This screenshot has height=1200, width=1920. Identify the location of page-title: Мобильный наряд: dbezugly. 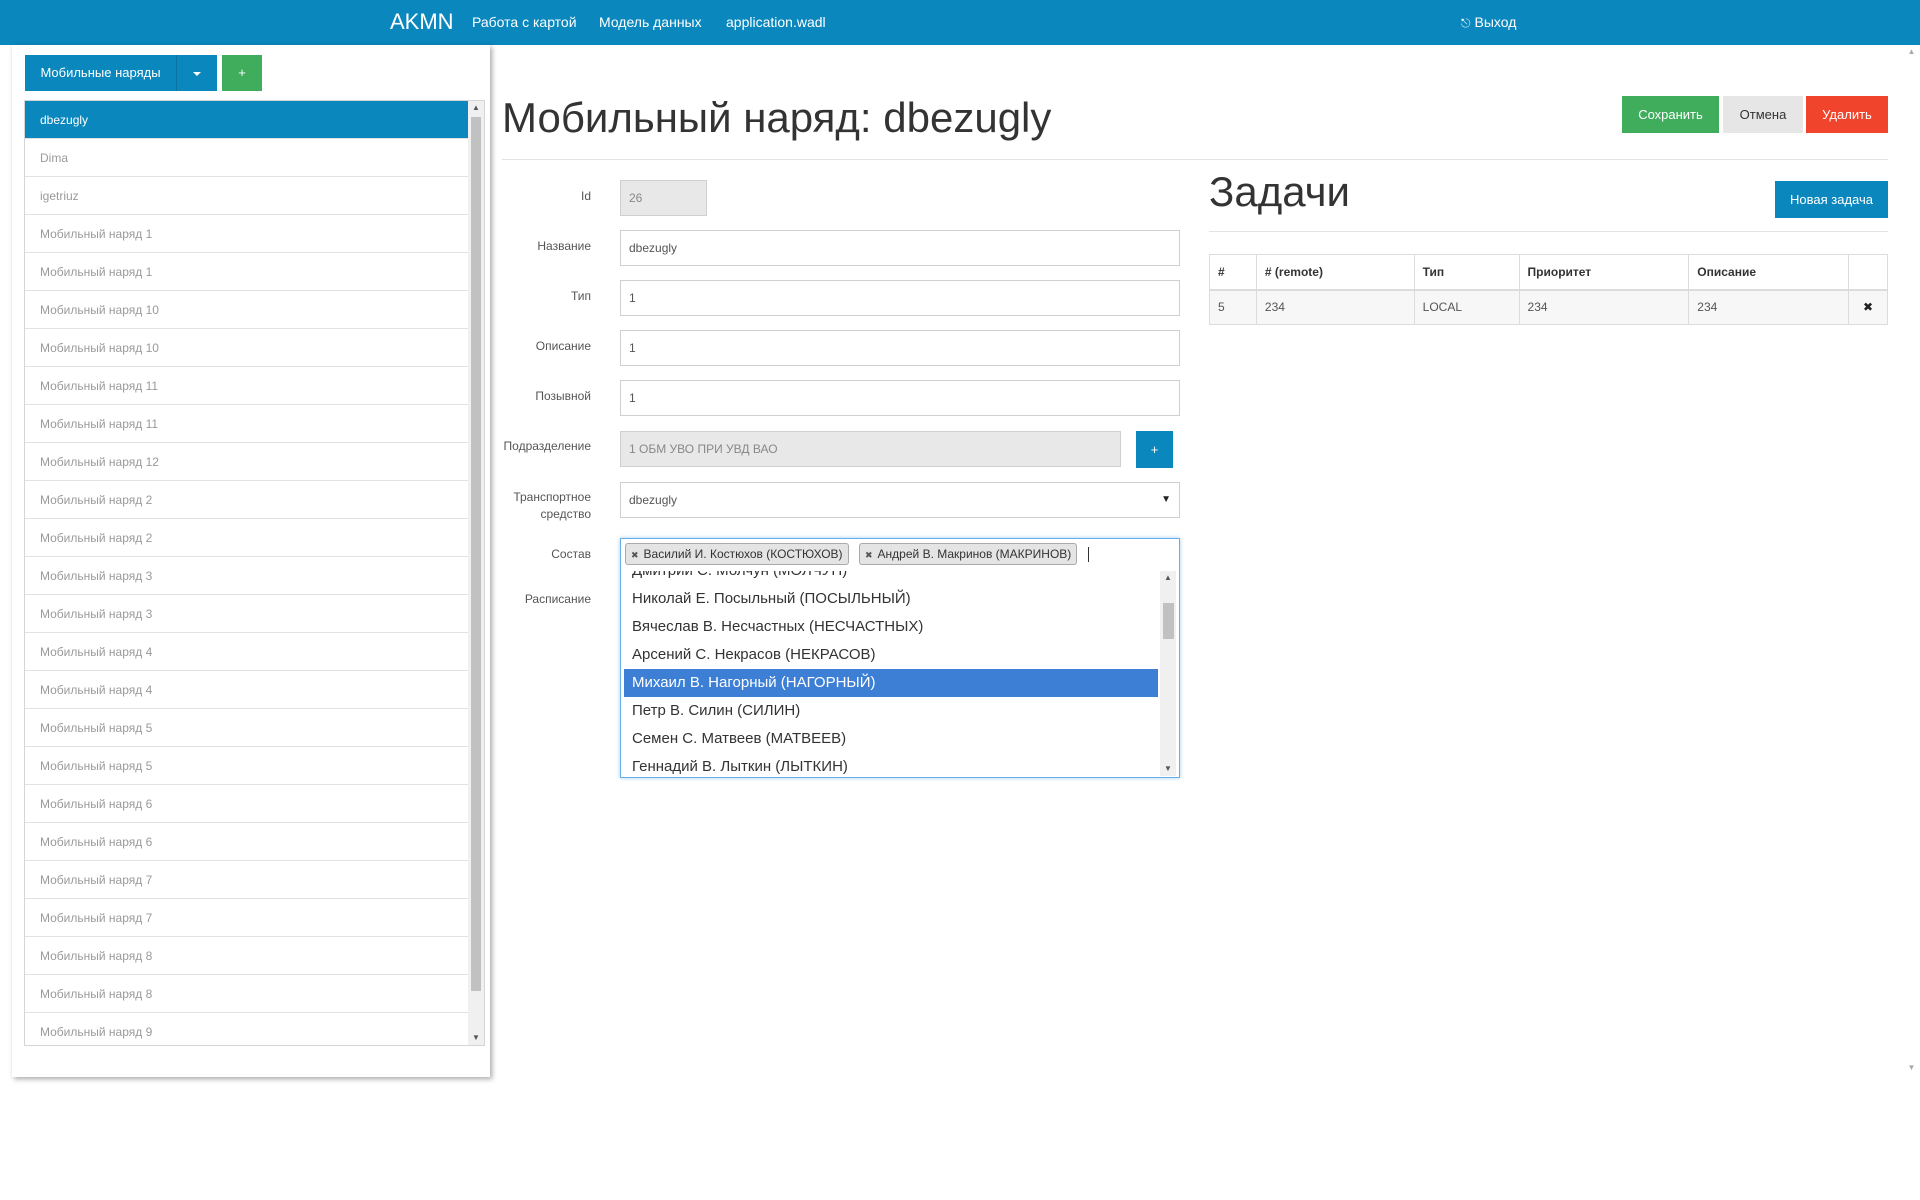
(777, 117).